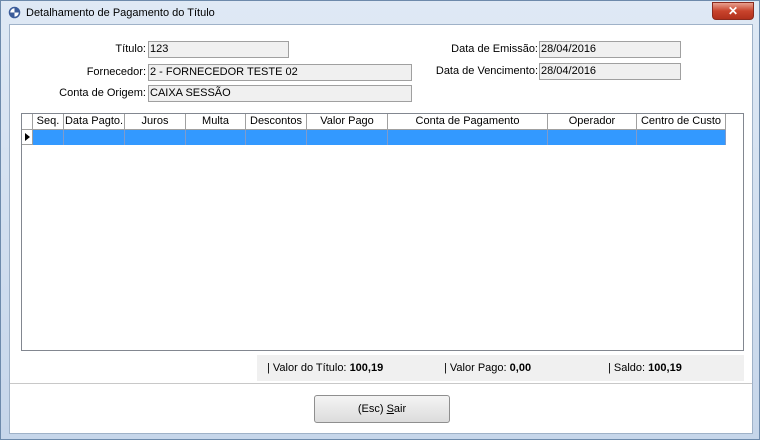 The image size is (760, 440). What do you see at coordinates (116, 72) in the screenshot?
I see `fornecedor-label: Fornecedor:` at bounding box center [116, 72].